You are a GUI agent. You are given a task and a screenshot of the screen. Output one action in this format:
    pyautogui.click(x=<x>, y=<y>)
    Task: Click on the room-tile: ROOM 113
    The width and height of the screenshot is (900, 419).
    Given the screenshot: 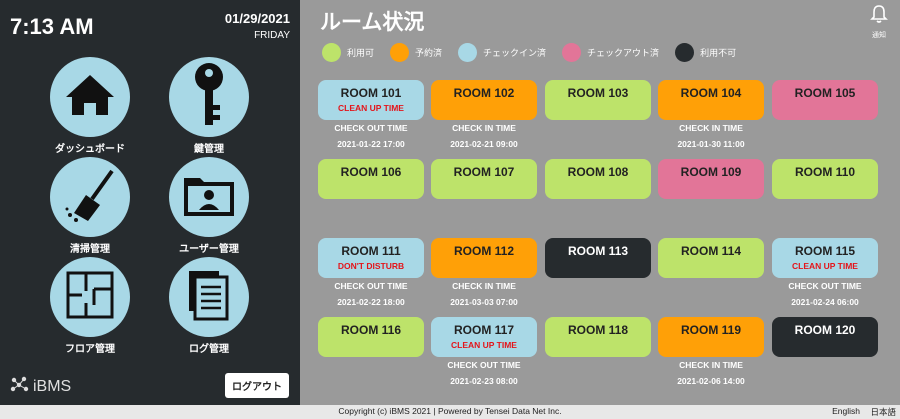 What is the action you would take?
    pyautogui.click(x=598, y=258)
    